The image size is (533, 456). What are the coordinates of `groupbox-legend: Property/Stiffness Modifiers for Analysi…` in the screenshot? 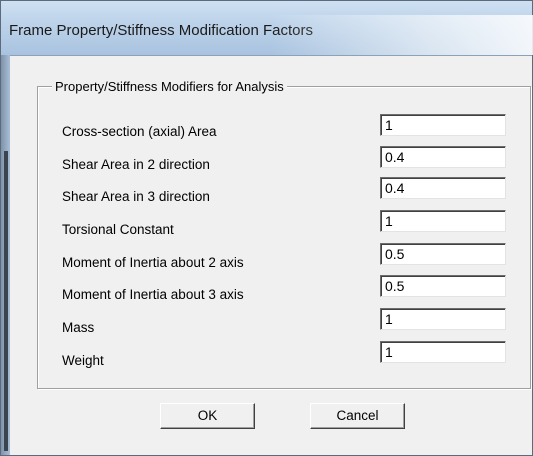 It's located at (169, 86).